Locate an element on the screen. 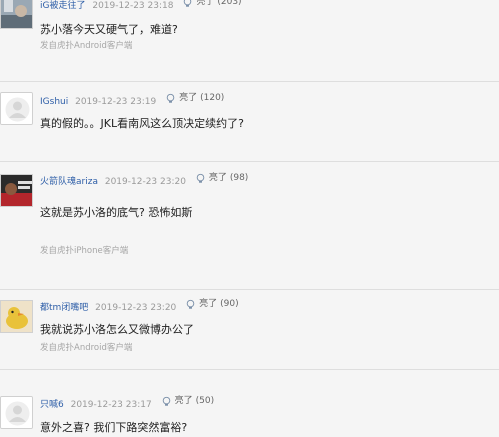 Image resolution: width=499 pixels, height=437 pixels. light-count: (98) is located at coordinates (239, 178).